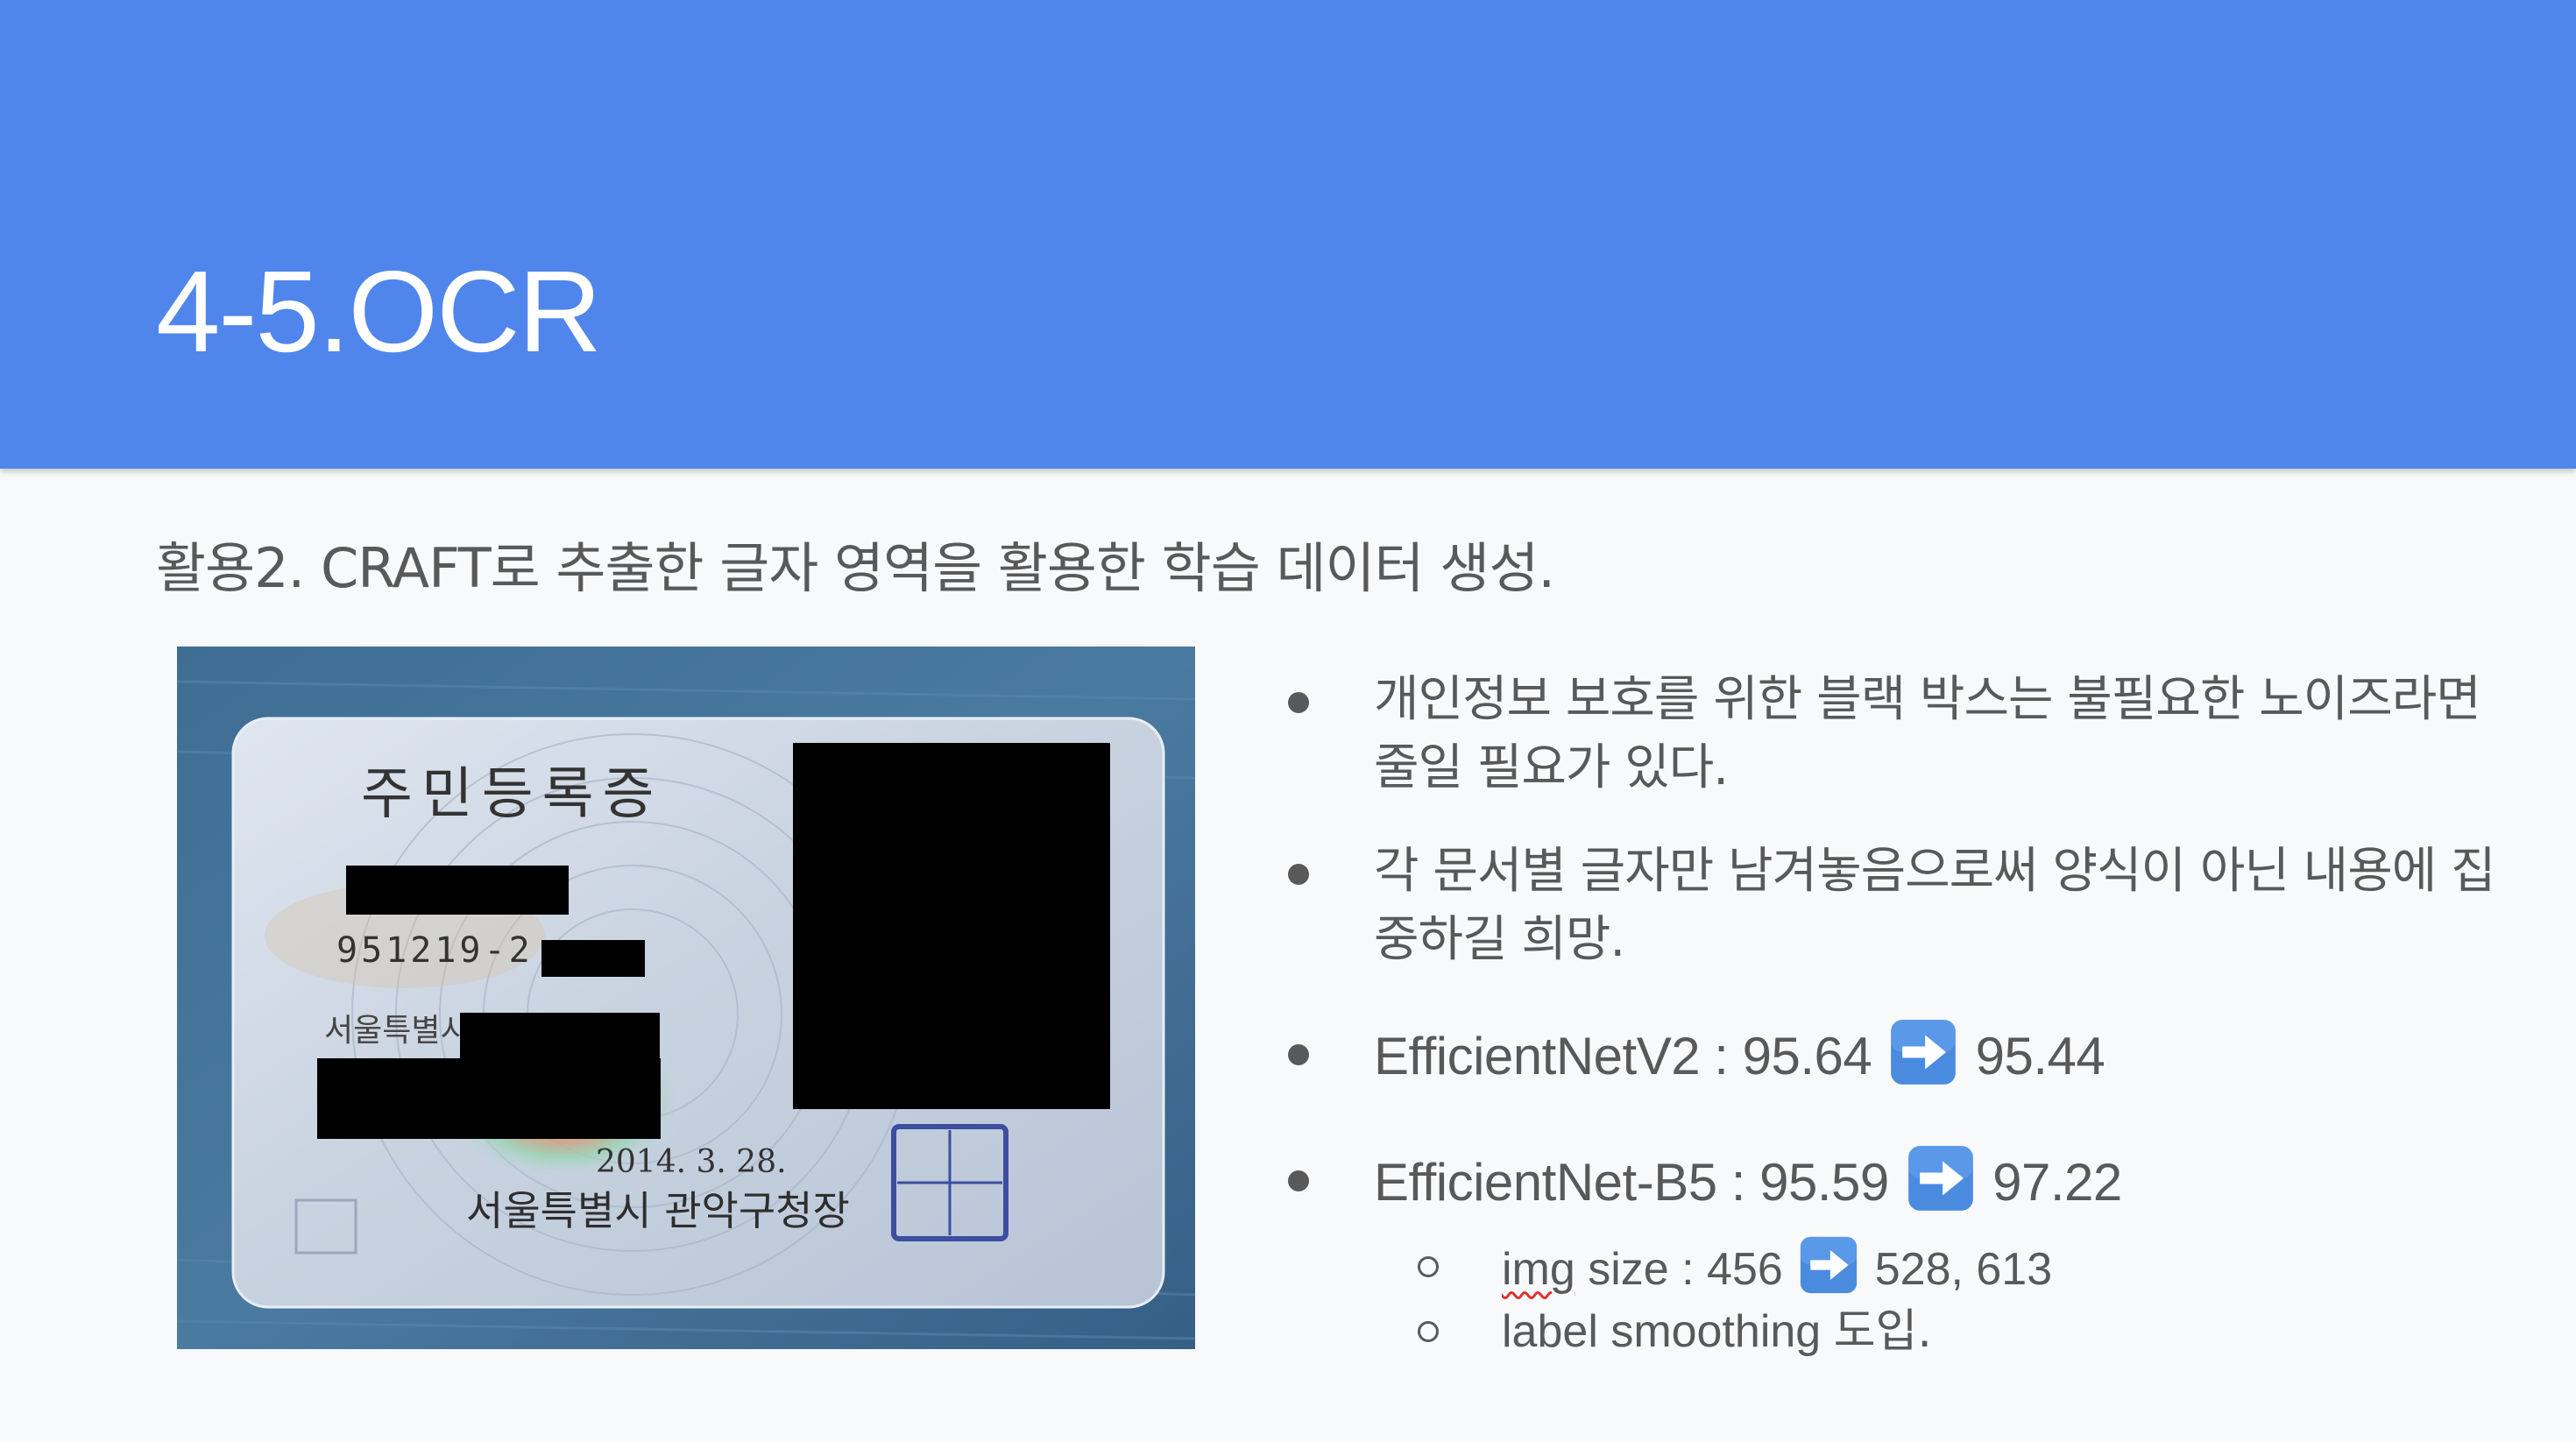 This screenshot has width=2576, height=1442. What do you see at coordinates (951, 926) in the screenshot?
I see `redaction-photo` at bounding box center [951, 926].